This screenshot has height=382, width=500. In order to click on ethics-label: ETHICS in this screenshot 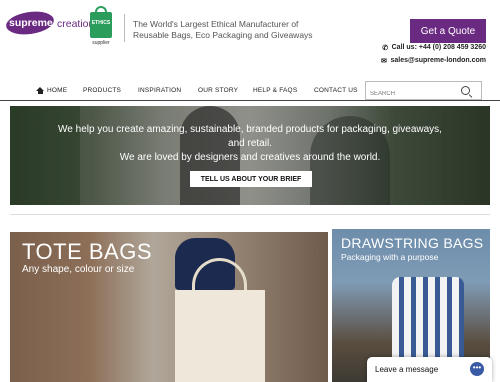, I will do `click(101, 23)`.